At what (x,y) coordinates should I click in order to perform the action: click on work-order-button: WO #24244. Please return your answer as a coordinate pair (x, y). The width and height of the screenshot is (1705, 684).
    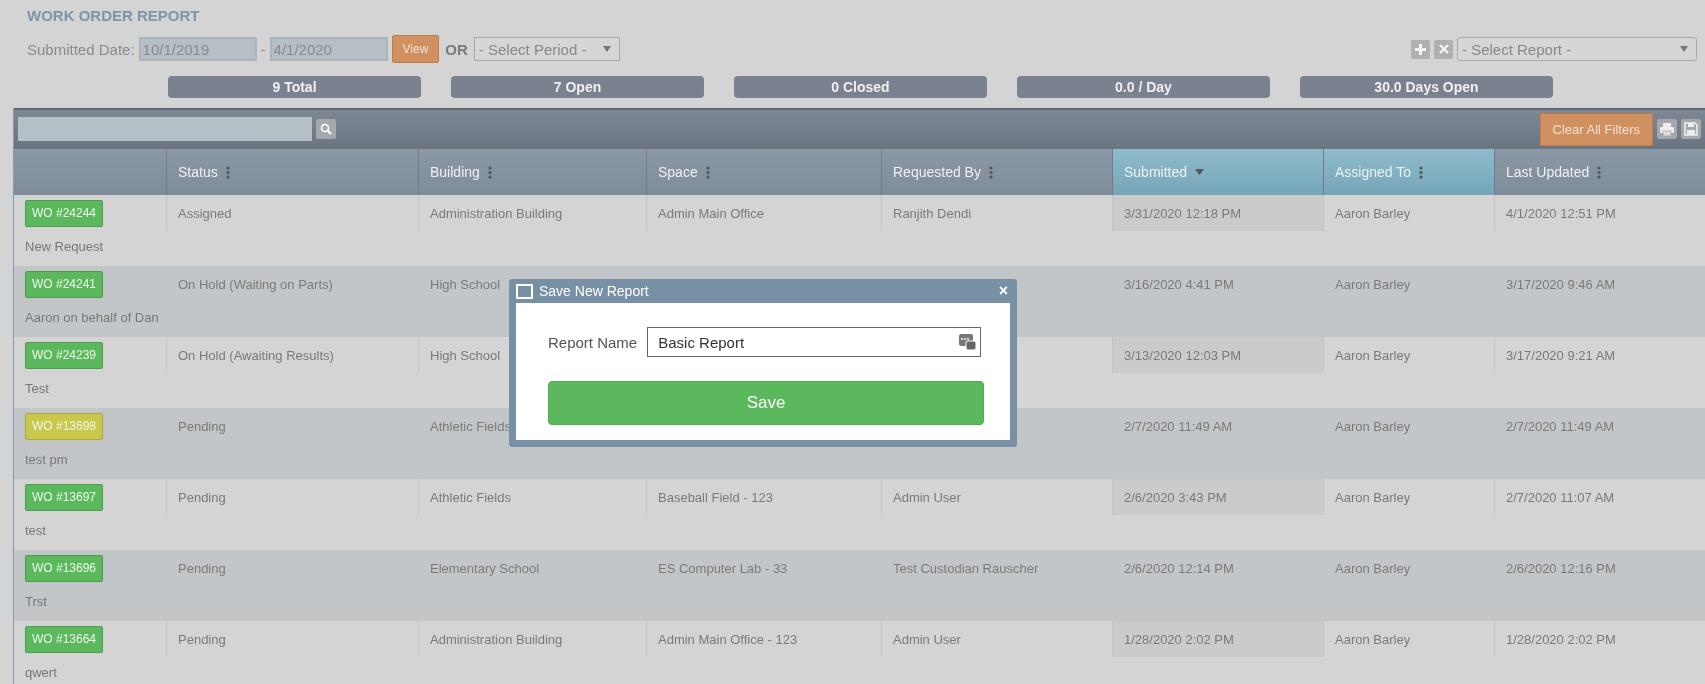
    Looking at the image, I should click on (64, 213).